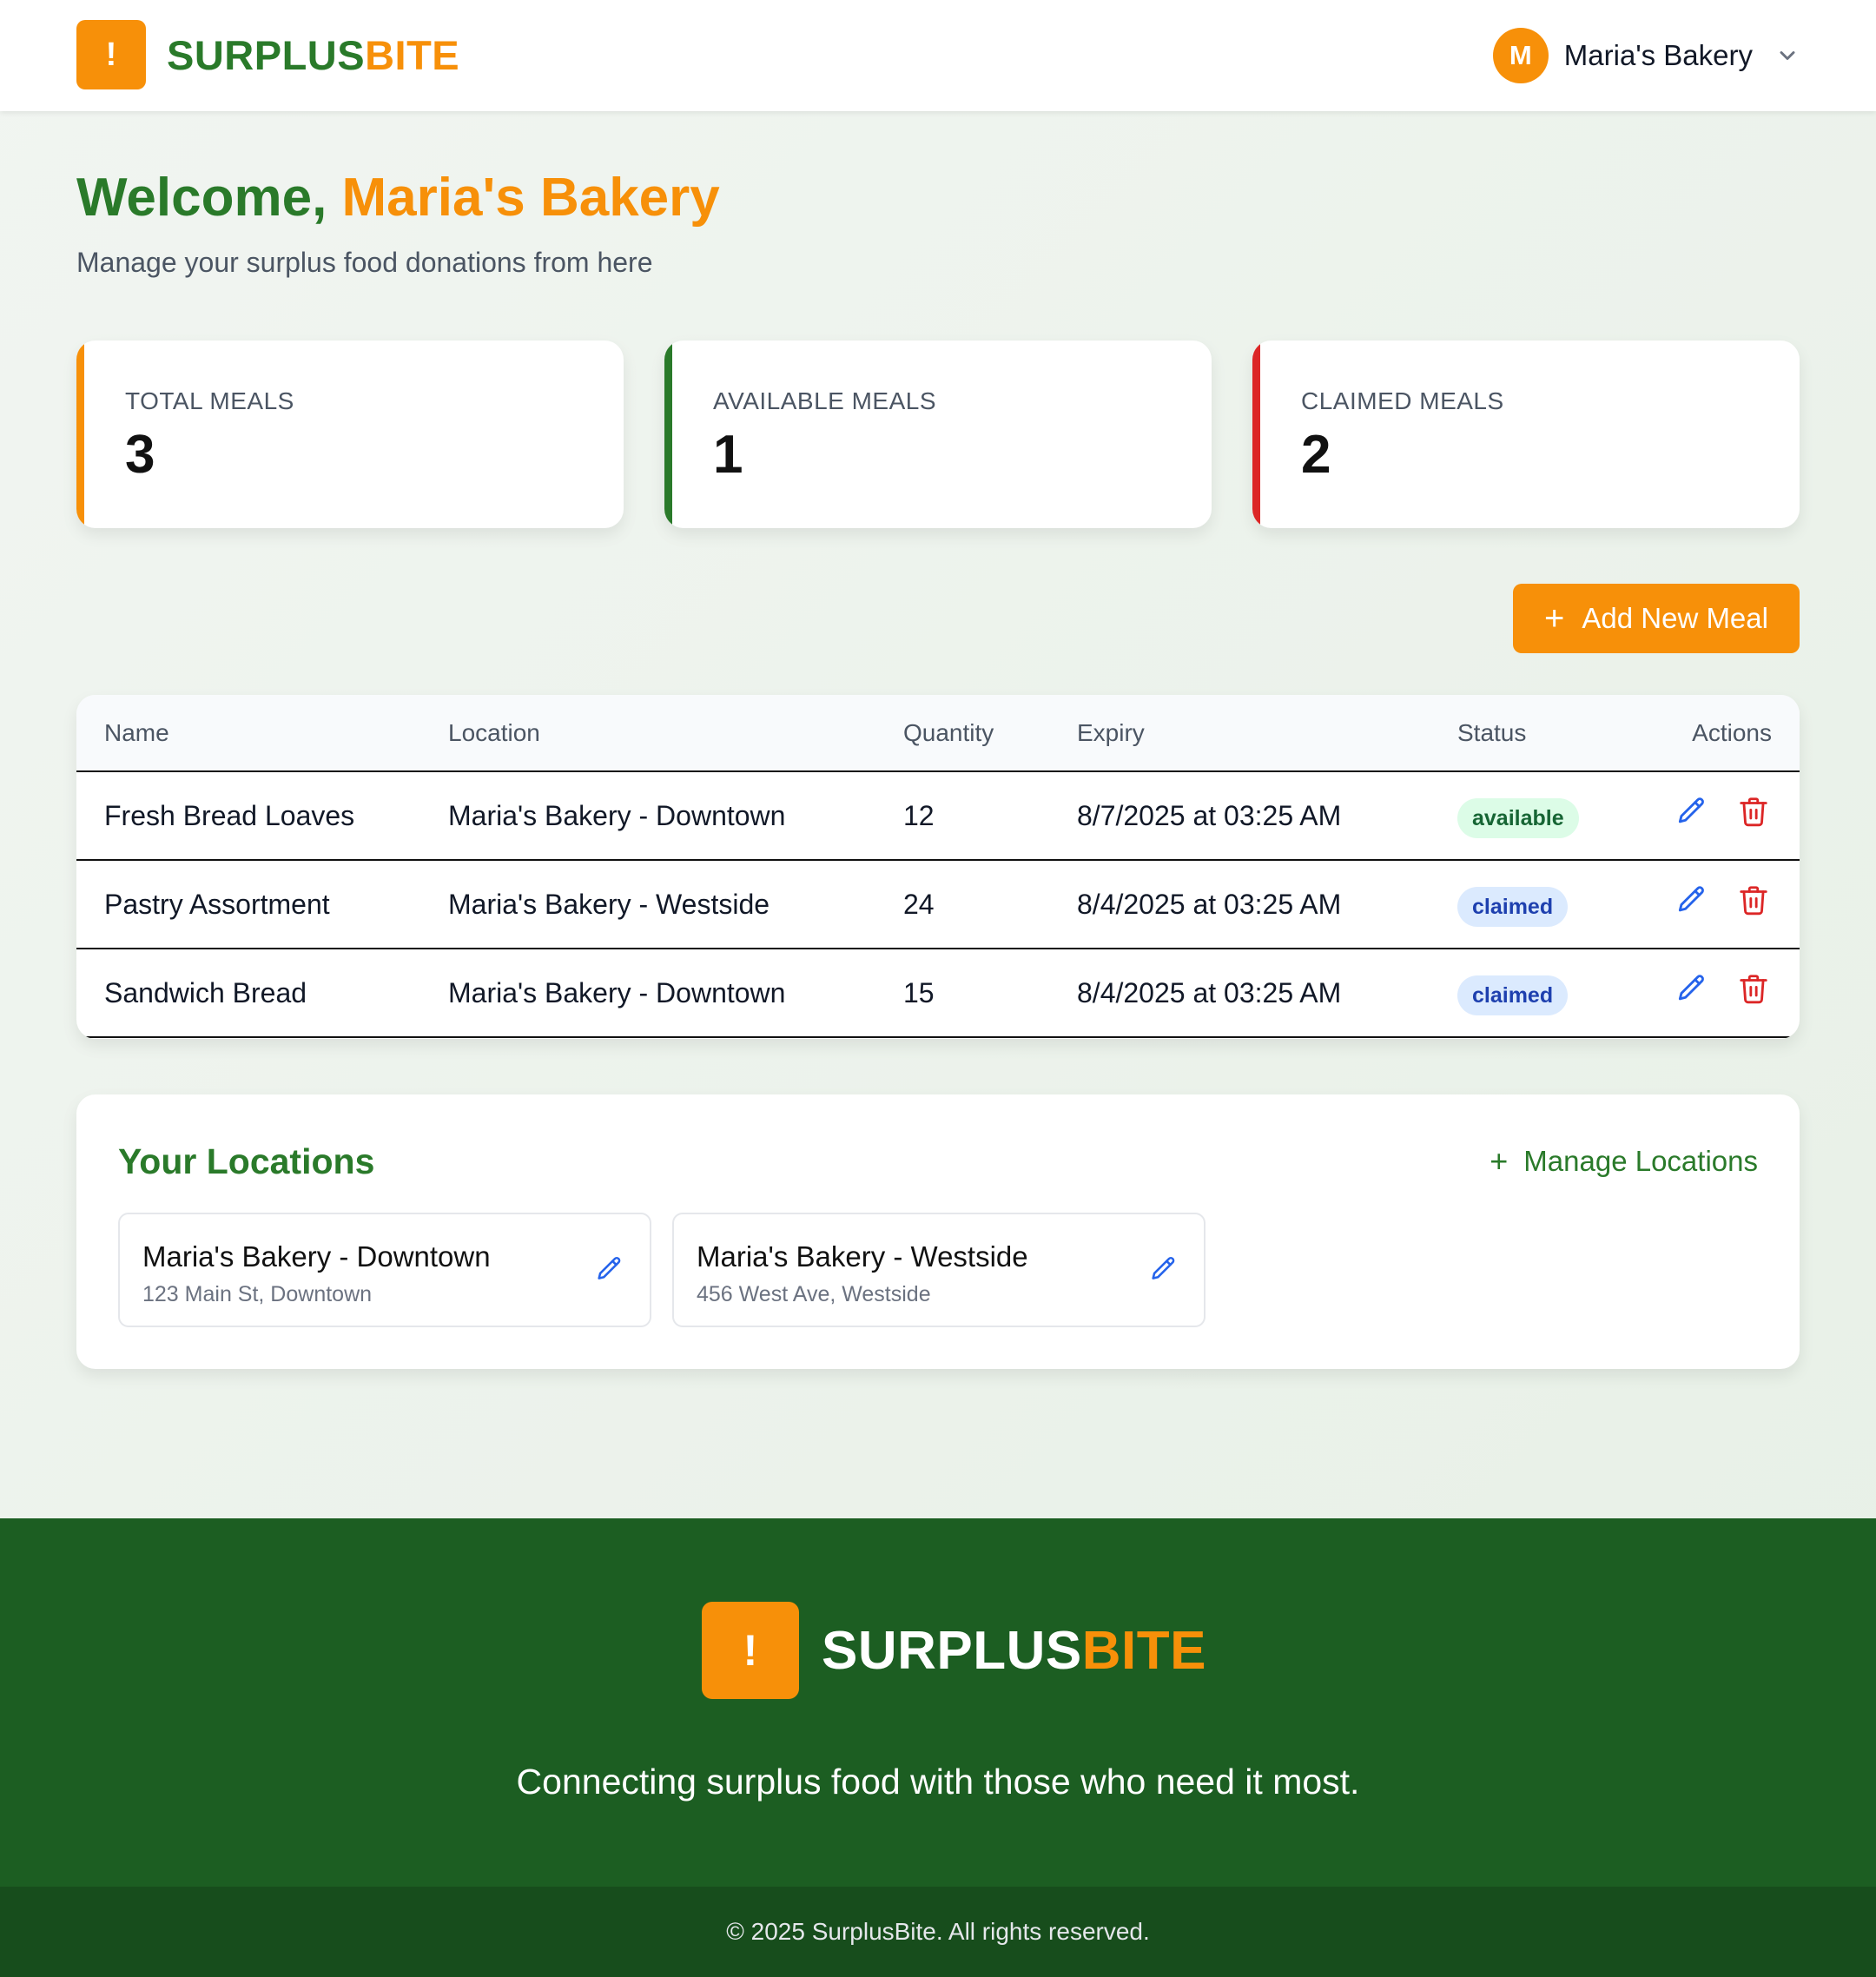  What do you see at coordinates (728, 455) in the screenshot?
I see `stat-value: 1` at bounding box center [728, 455].